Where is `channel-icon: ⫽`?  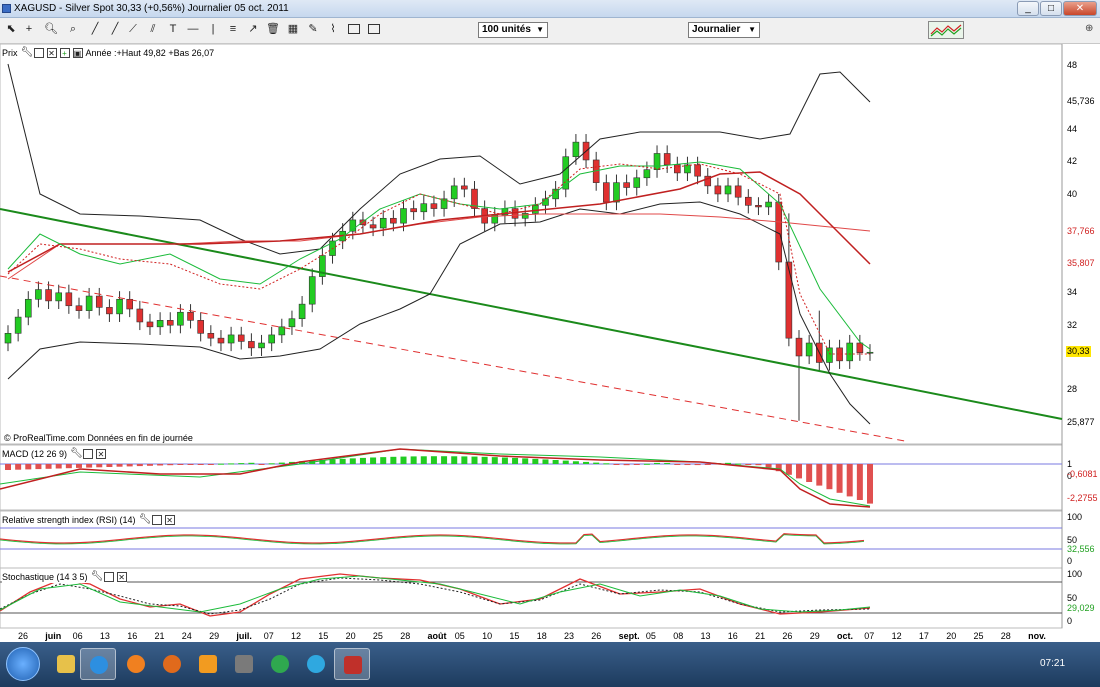 channel-icon: ⫽ is located at coordinates (153, 29).